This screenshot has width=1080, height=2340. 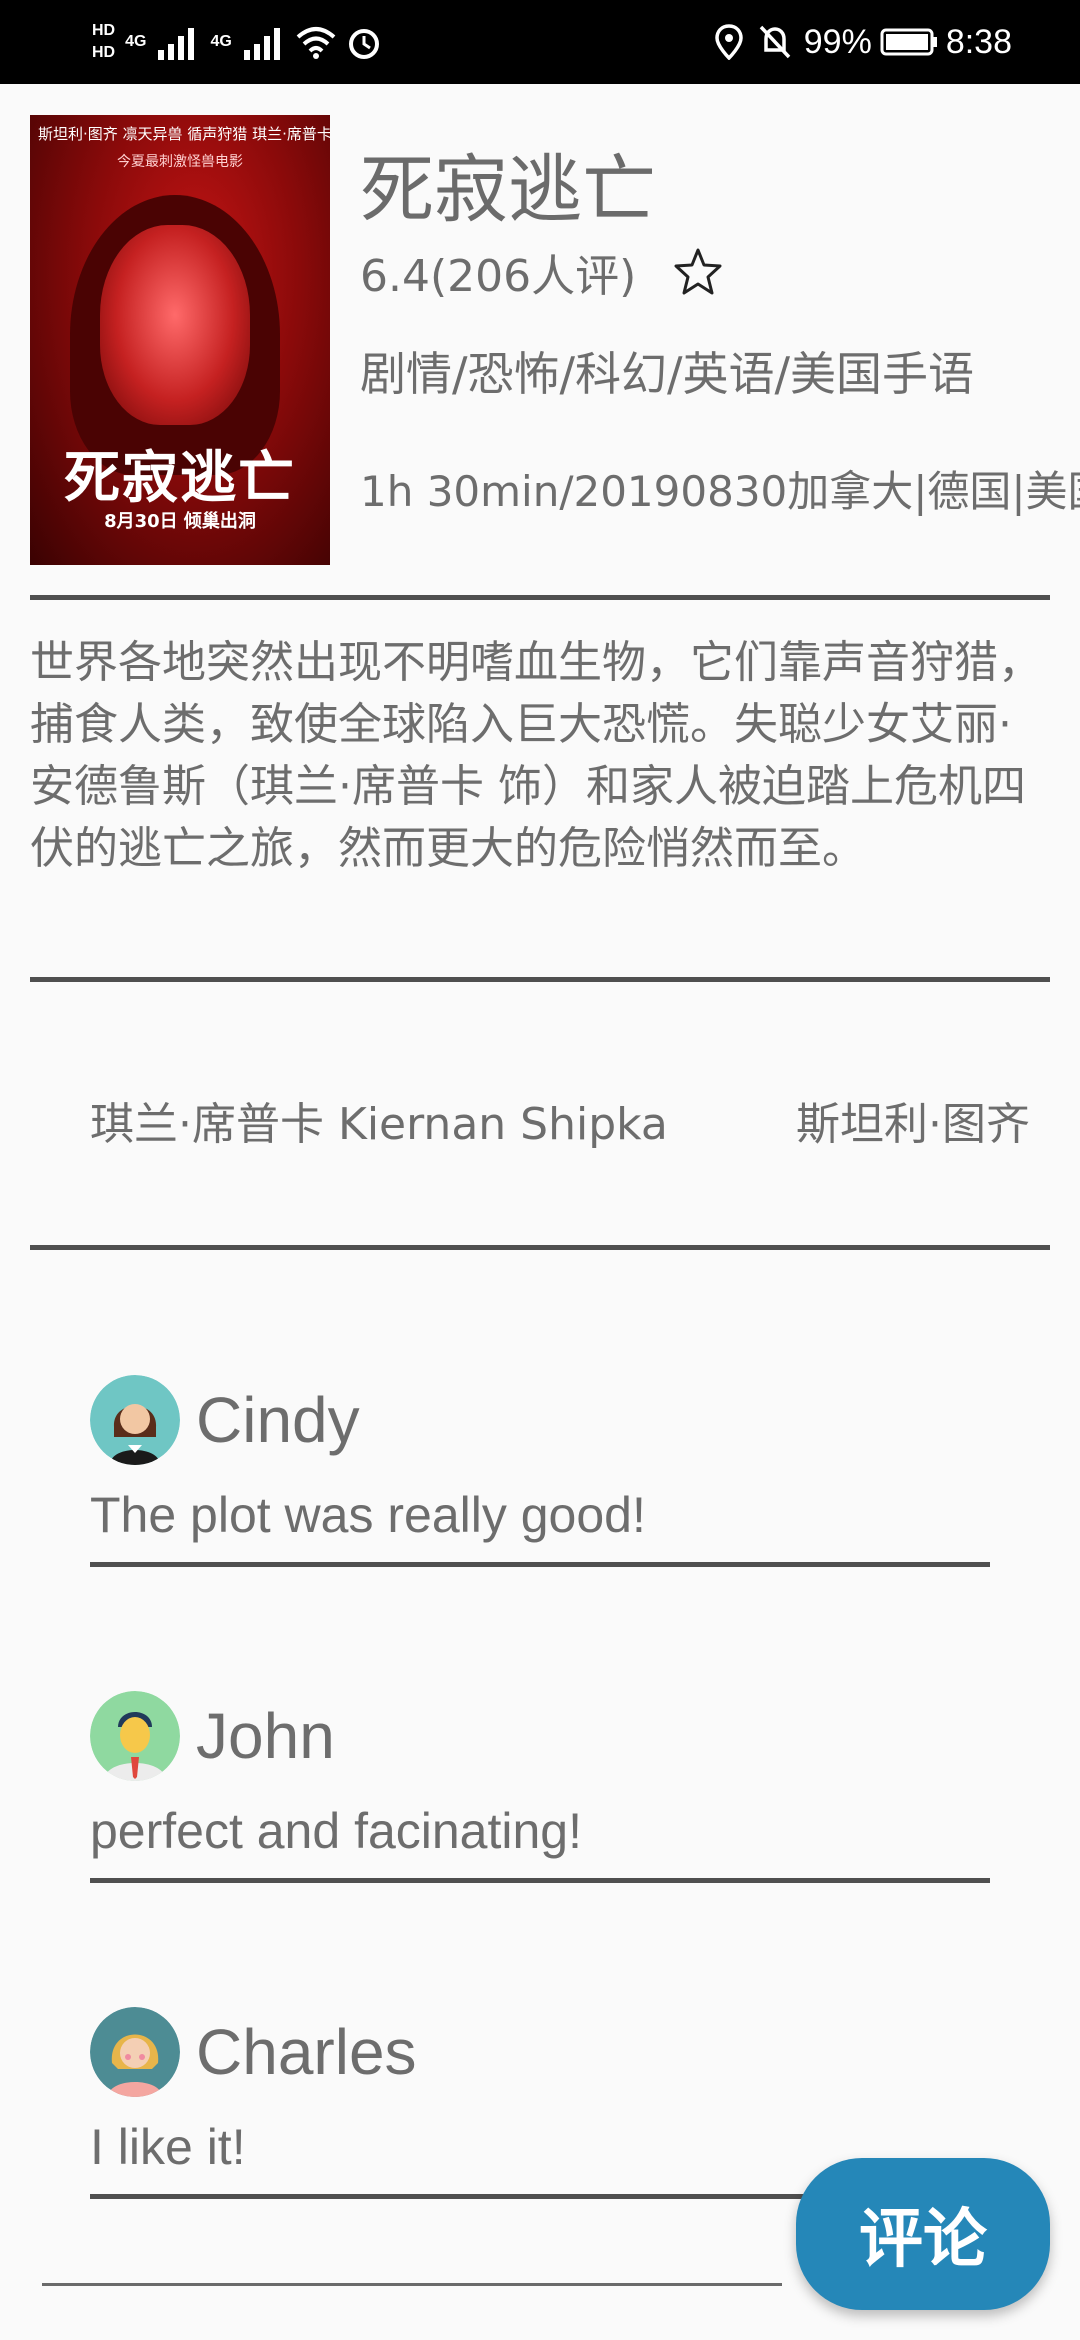 What do you see at coordinates (237, 42) in the screenshot?
I see `status-left: HD HD 4G 4G` at bounding box center [237, 42].